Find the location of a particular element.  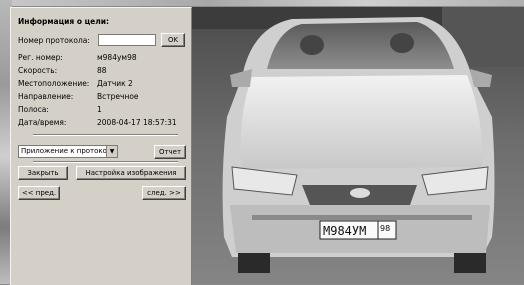

field-value: Датчик 2 is located at coordinates (115, 83).